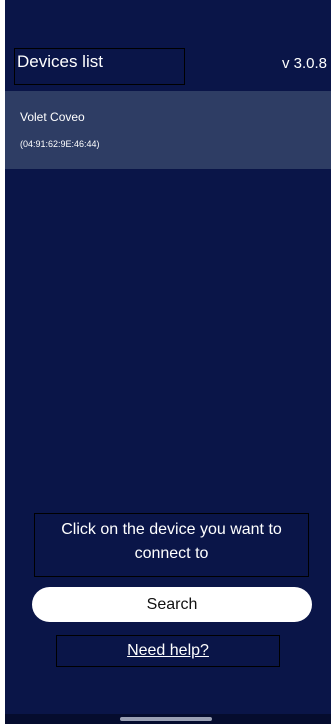  Describe the element at coordinates (60, 144) in the screenshot. I see `device-mac-address: (04:91:62:9E:46:44)` at that location.